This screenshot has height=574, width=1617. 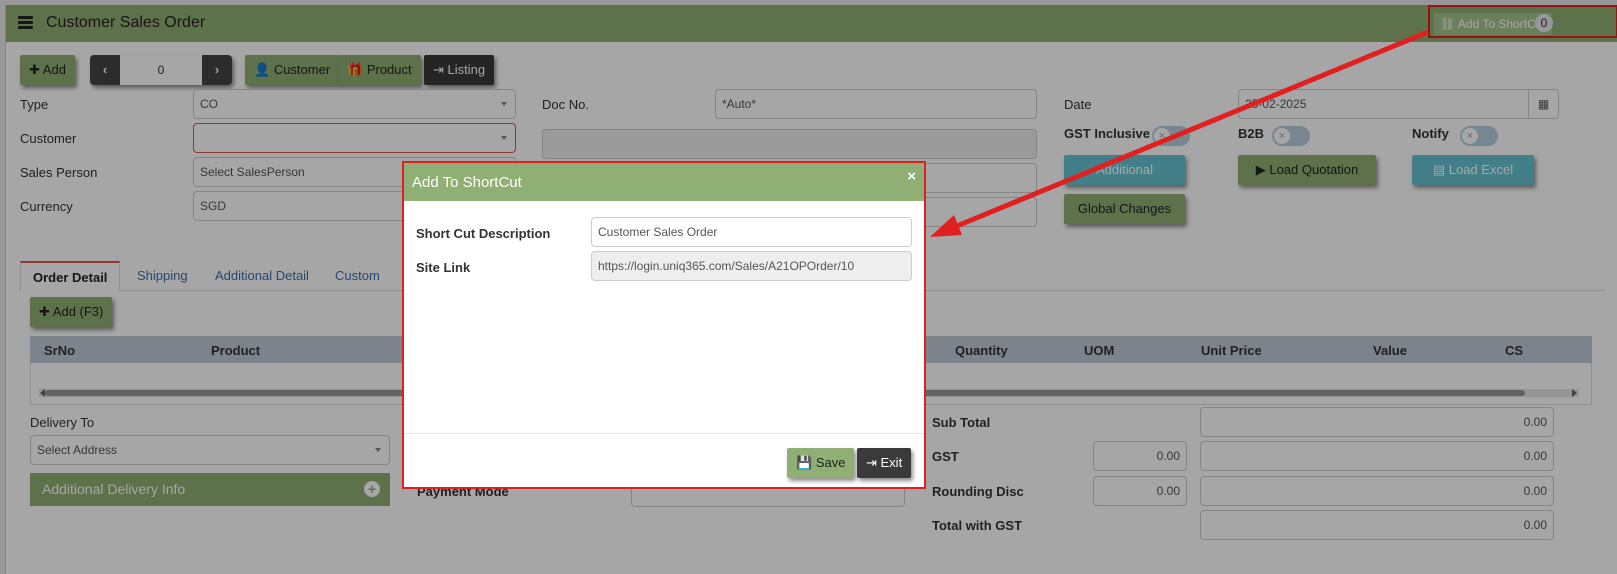 What do you see at coordinates (946, 226) in the screenshot?
I see `arrow-head` at bounding box center [946, 226].